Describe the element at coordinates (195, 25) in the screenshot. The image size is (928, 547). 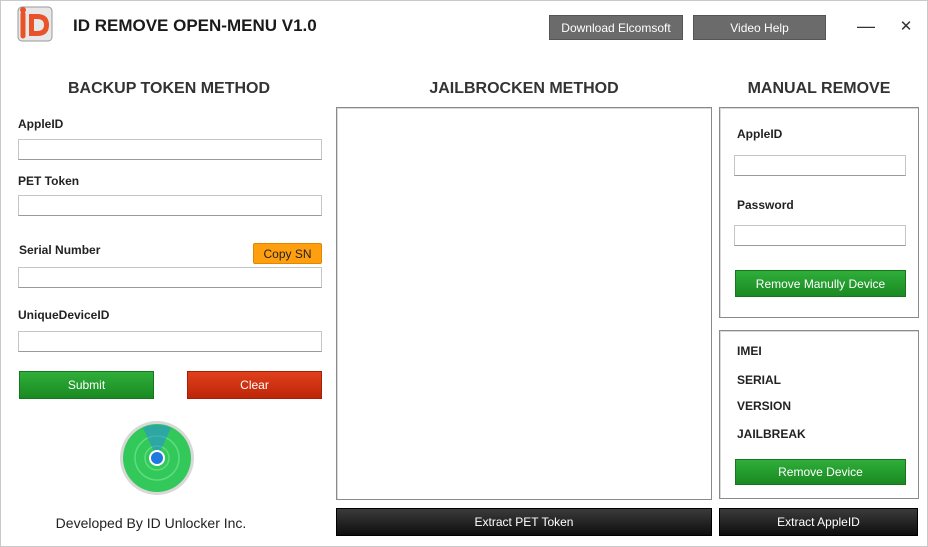
I see `app-title: ID REMOVE OPEN-MENU V1.0` at that location.